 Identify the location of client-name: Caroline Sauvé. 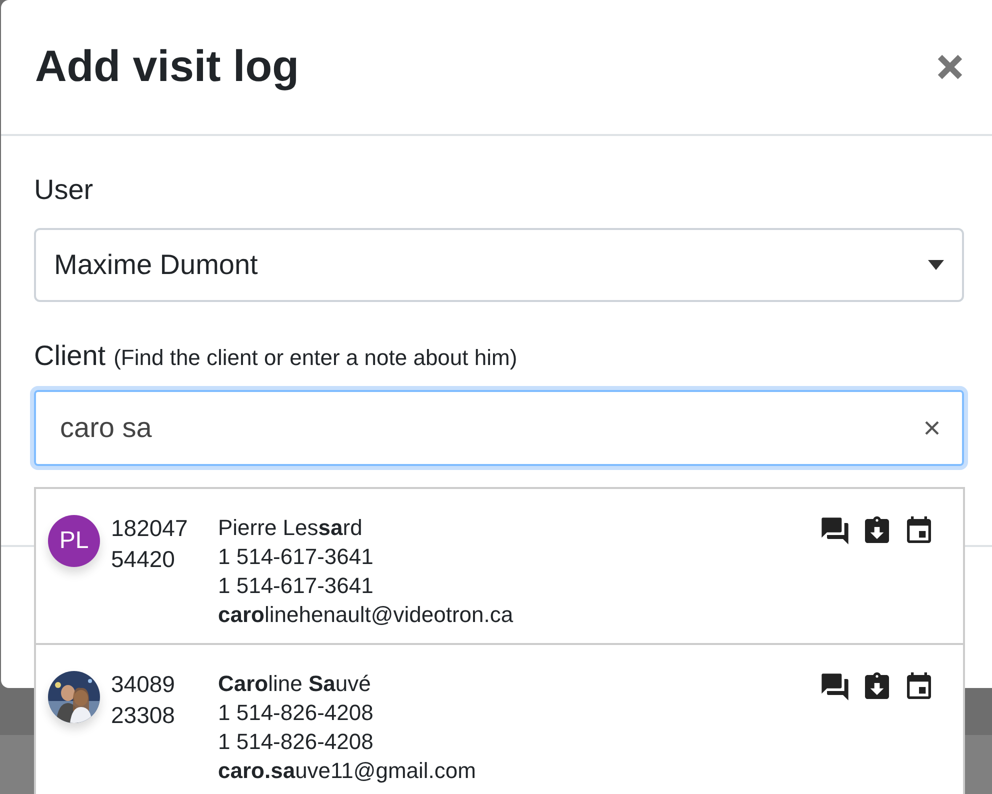
(295, 684).